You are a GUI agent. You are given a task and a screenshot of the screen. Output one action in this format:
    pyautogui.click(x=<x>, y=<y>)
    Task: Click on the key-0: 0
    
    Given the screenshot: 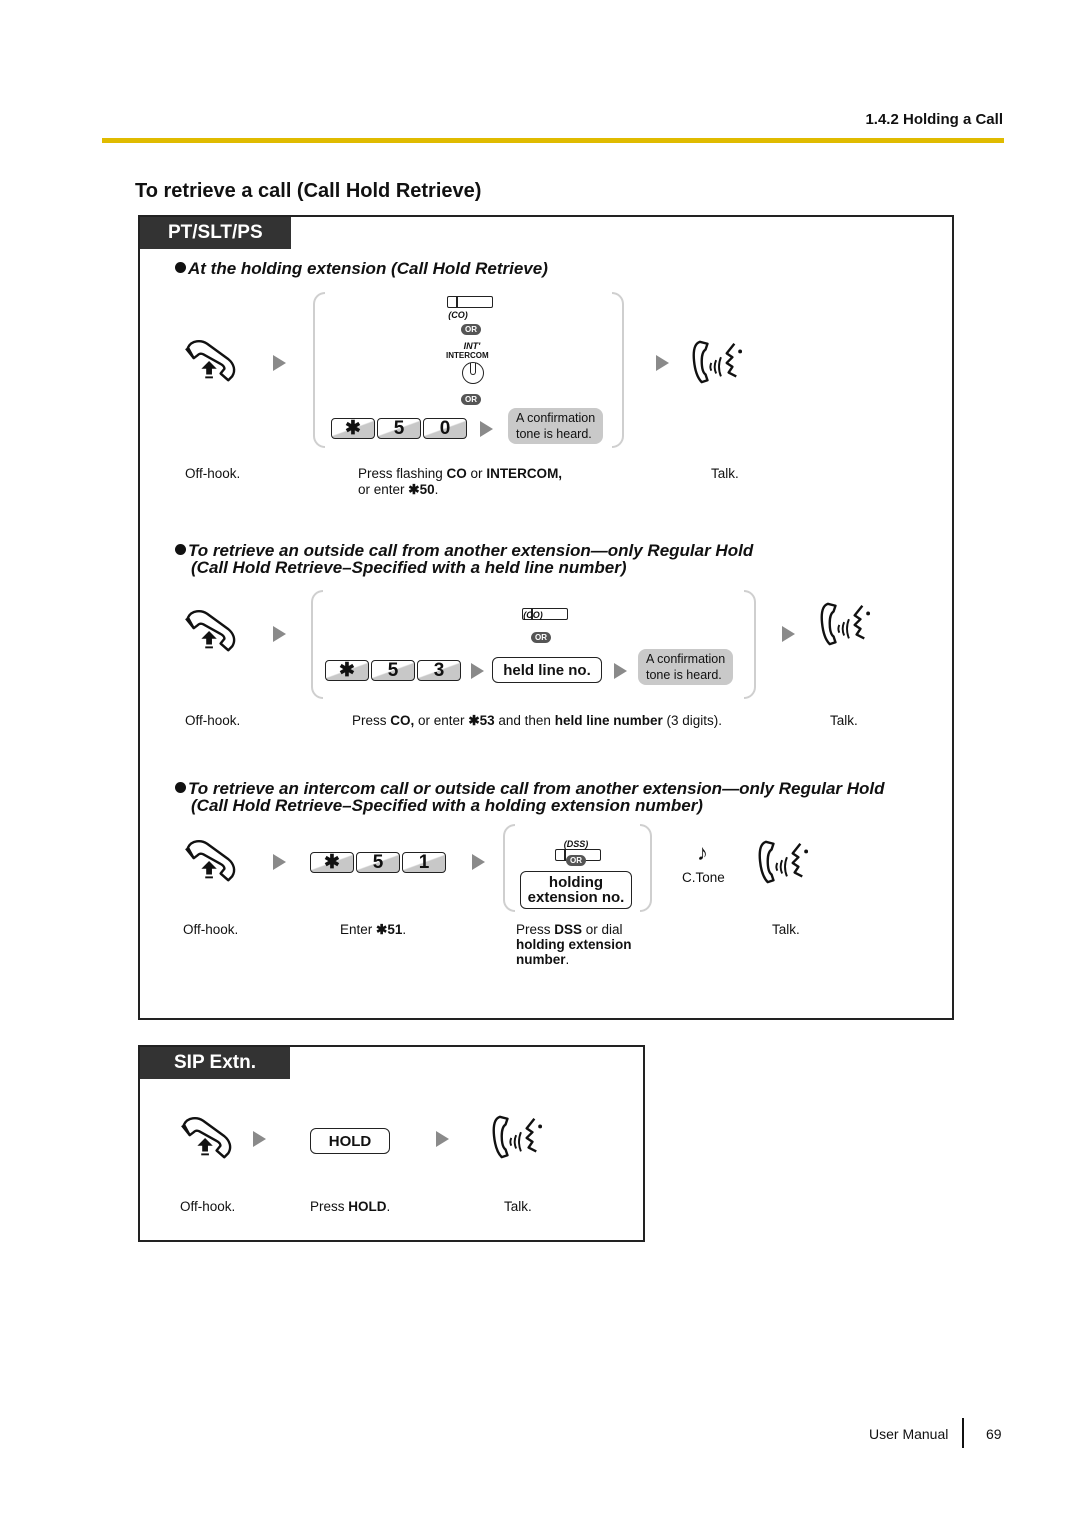 What is the action you would take?
    pyautogui.click(x=445, y=428)
    